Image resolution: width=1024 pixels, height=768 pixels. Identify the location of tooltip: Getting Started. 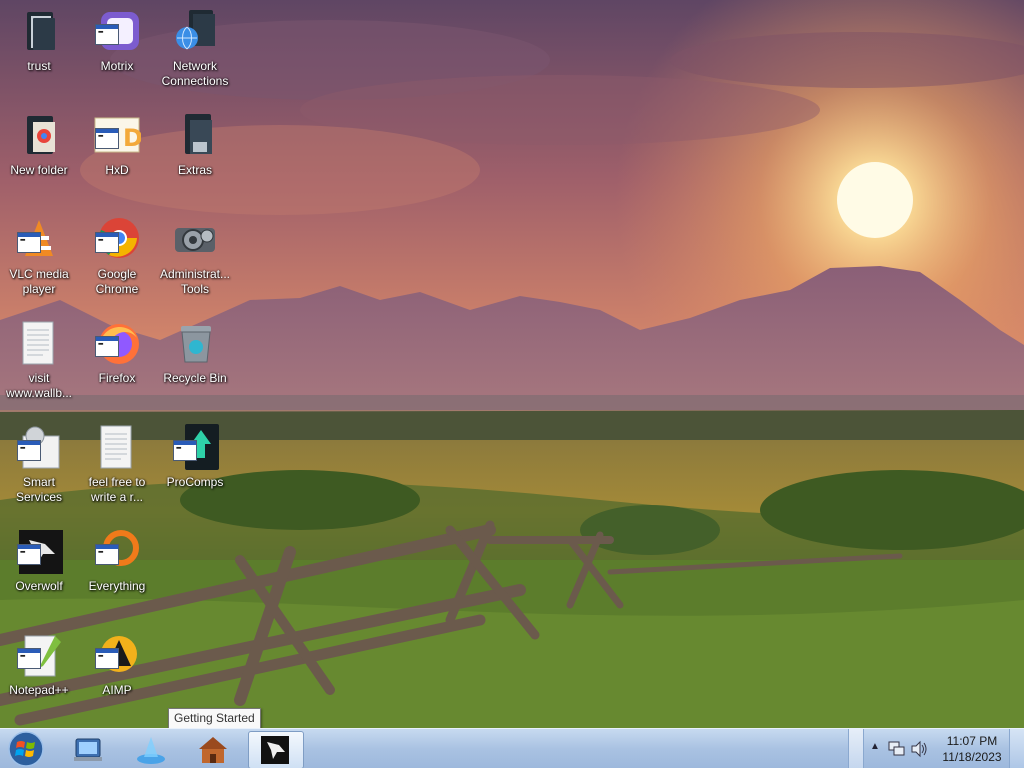
(214, 718).